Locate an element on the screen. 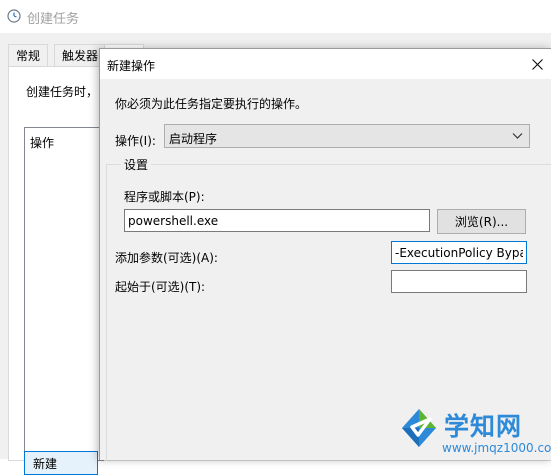 Image resolution: width=551 pixels, height=475 pixels. actions-list: 操作 is located at coordinates (64, 294).